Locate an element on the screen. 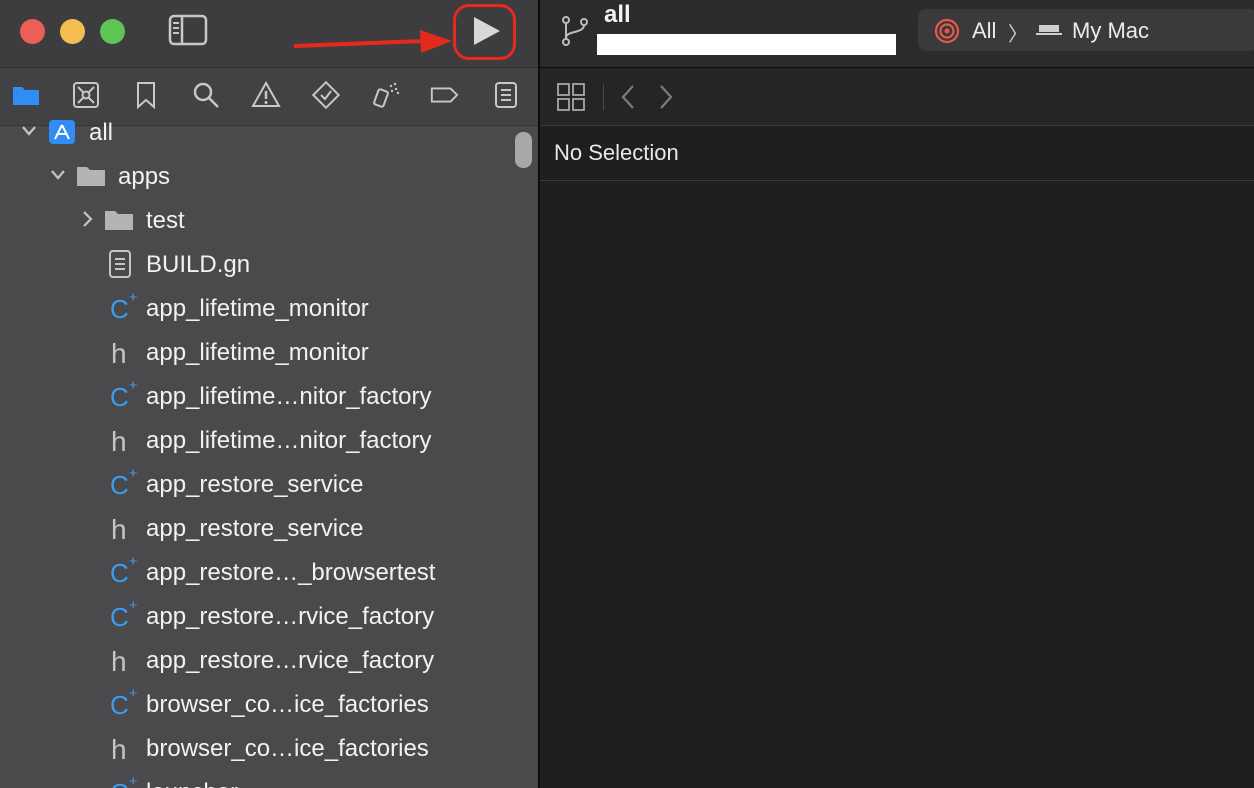 The width and height of the screenshot is (1254, 788). mac-device-icon is located at coordinates (1049, 30).